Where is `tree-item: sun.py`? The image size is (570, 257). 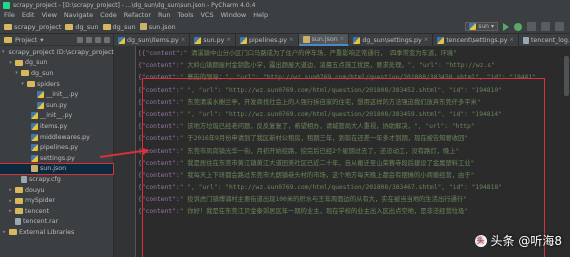 tree-item: sun.py is located at coordinates (56, 105).